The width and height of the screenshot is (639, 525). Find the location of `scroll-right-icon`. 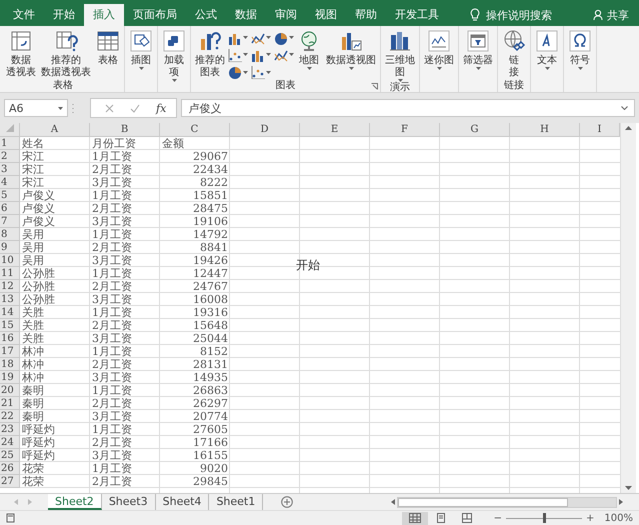

scroll-right-icon is located at coordinates (621, 502).